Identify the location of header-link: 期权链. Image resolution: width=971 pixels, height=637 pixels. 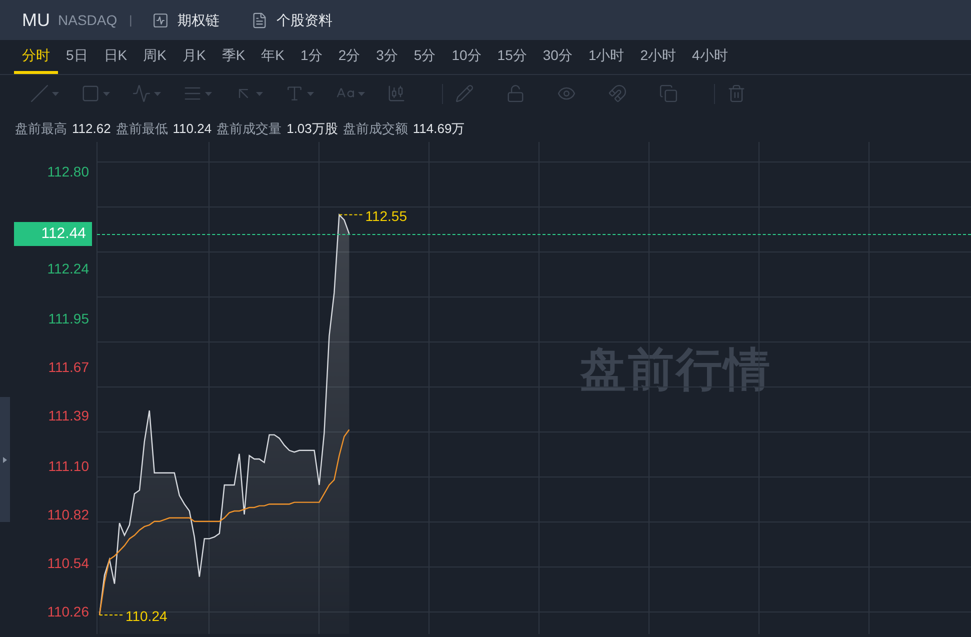
(186, 20).